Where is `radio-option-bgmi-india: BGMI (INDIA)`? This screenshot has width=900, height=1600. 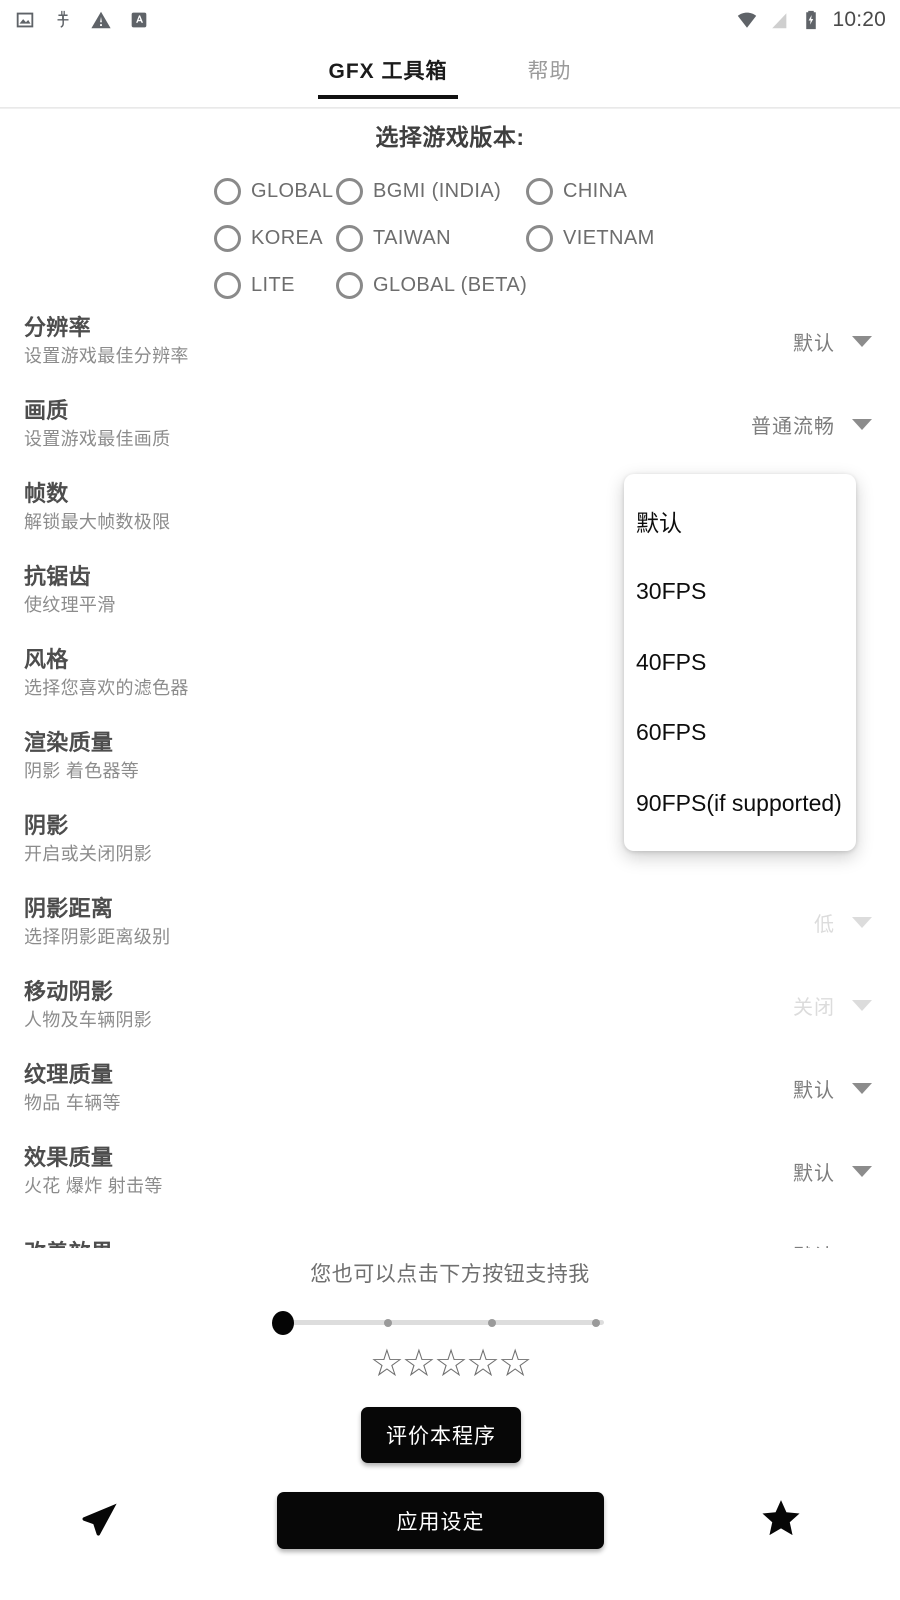 radio-option-bgmi-india: BGMI (INDIA) is located at coordinates (431, 191).